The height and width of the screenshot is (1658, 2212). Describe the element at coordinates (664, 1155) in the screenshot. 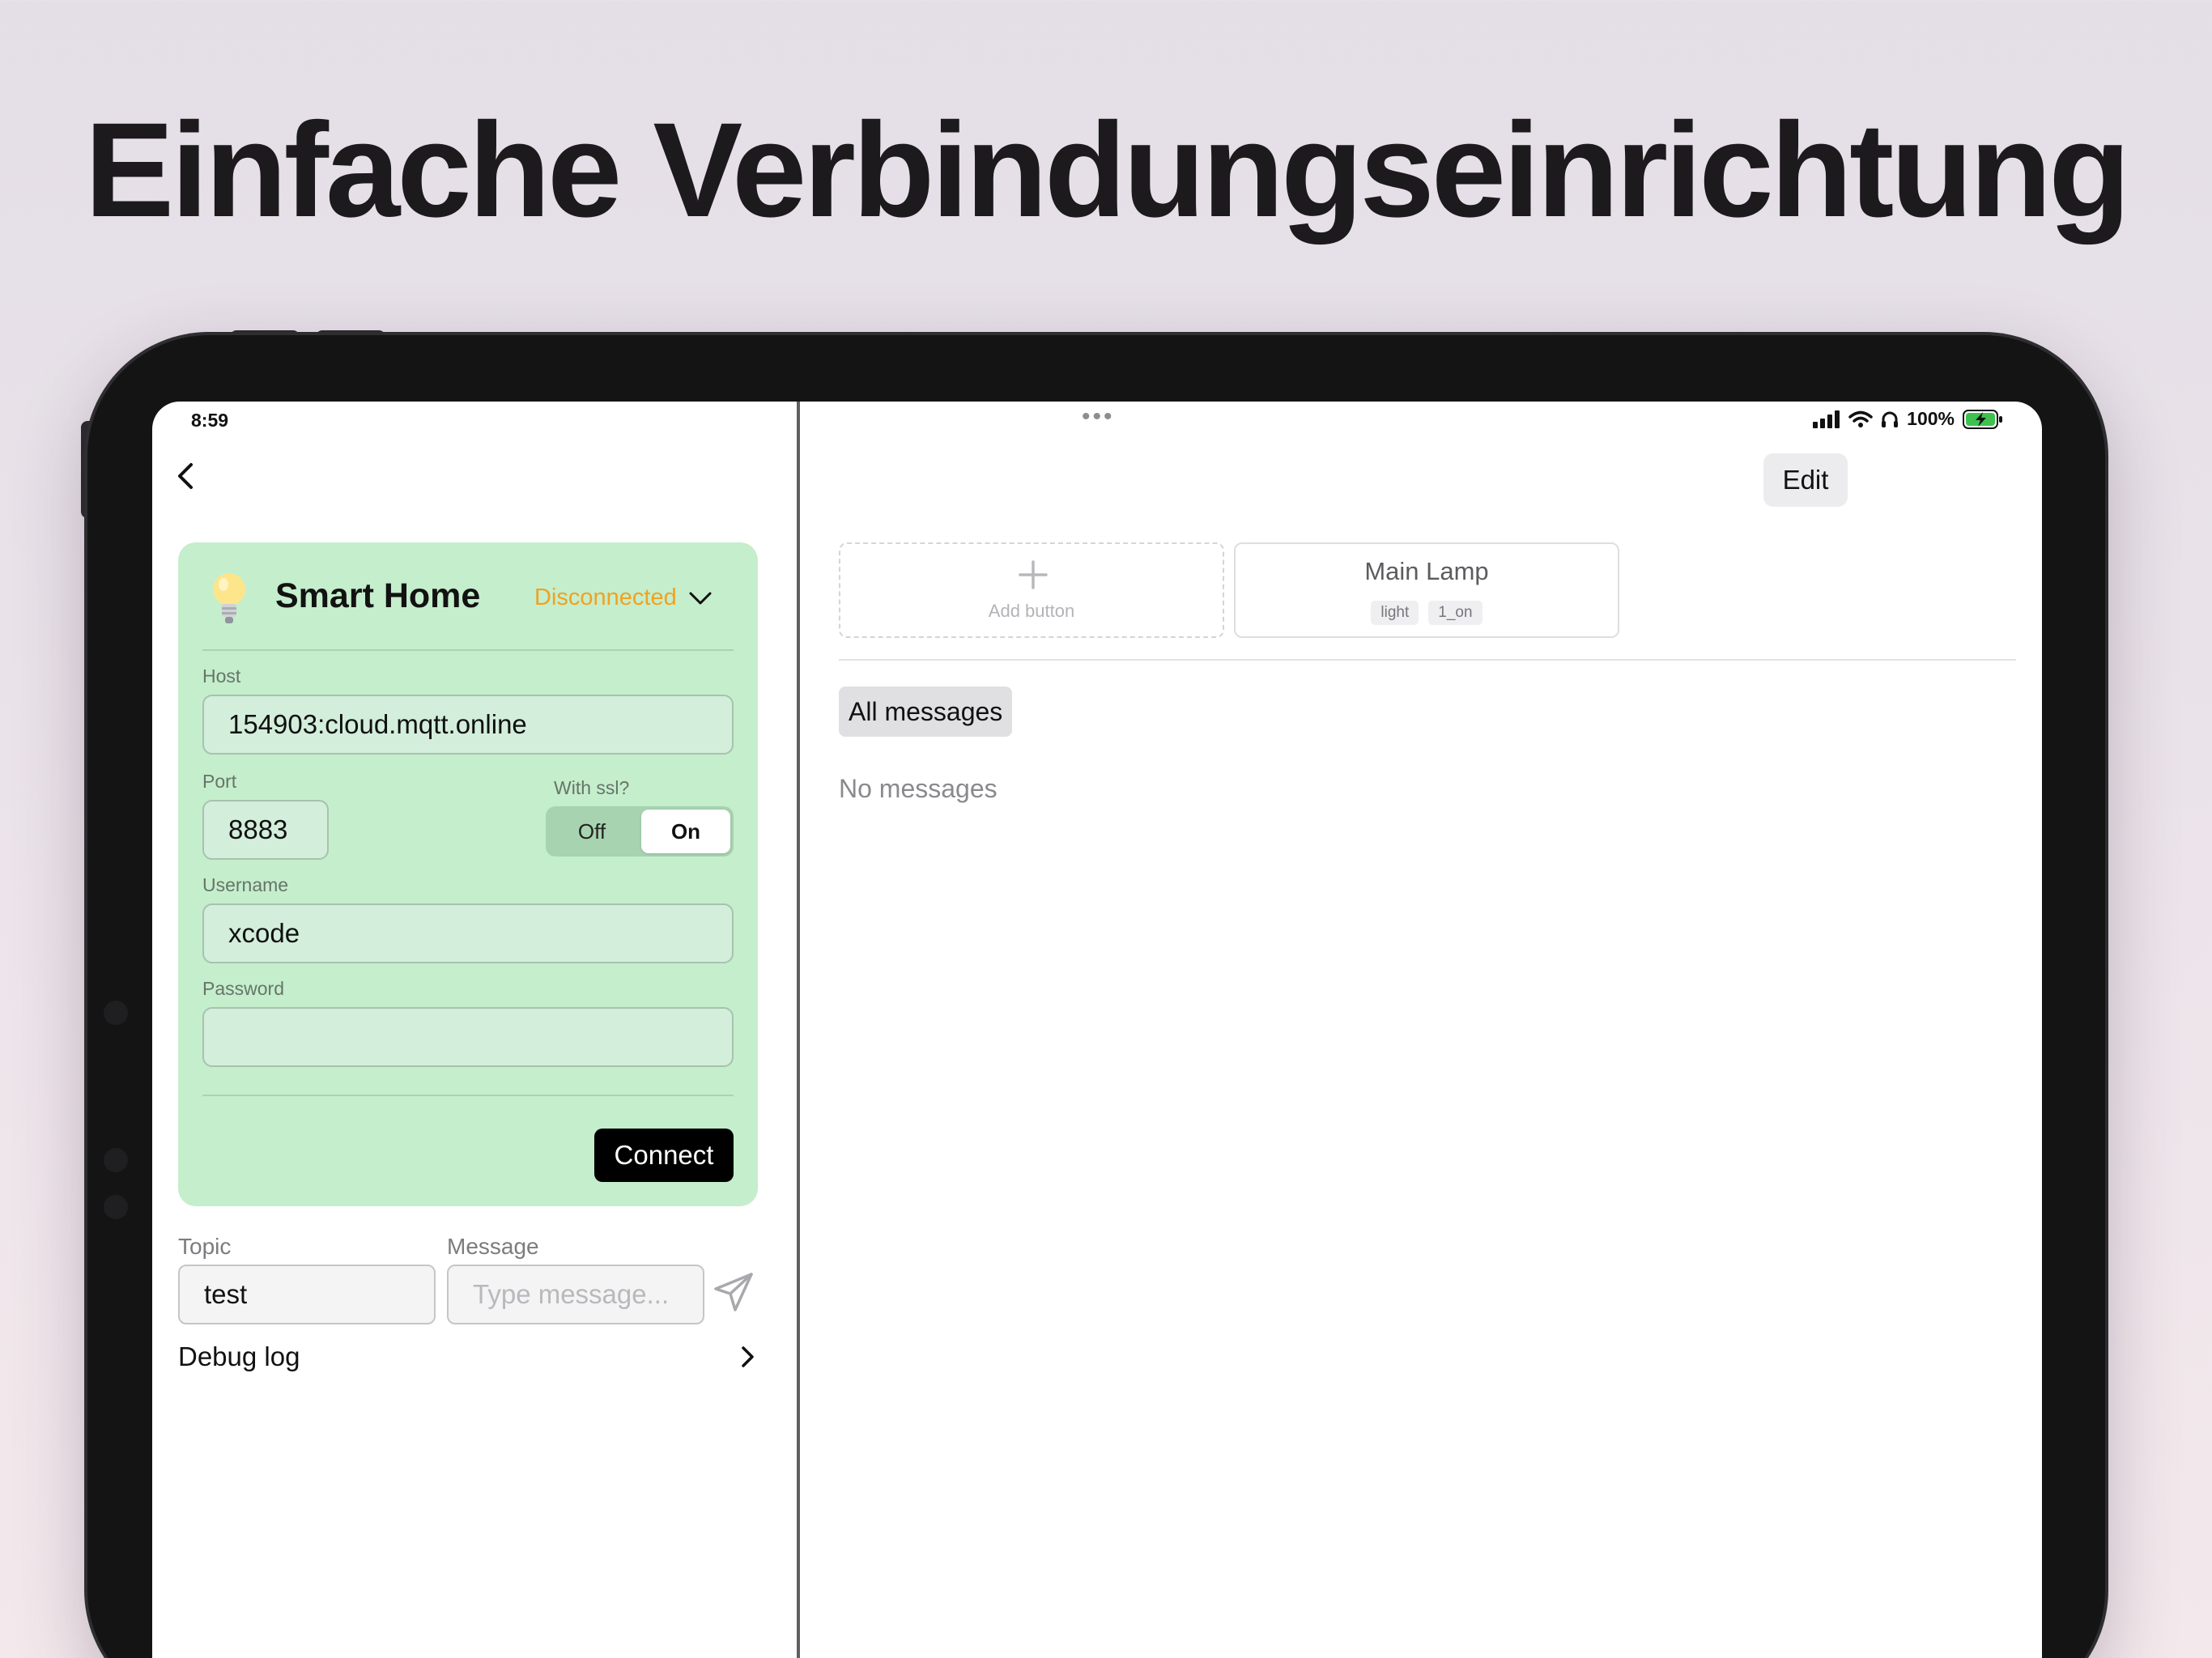

I see `connect-button: Connect` at that location.